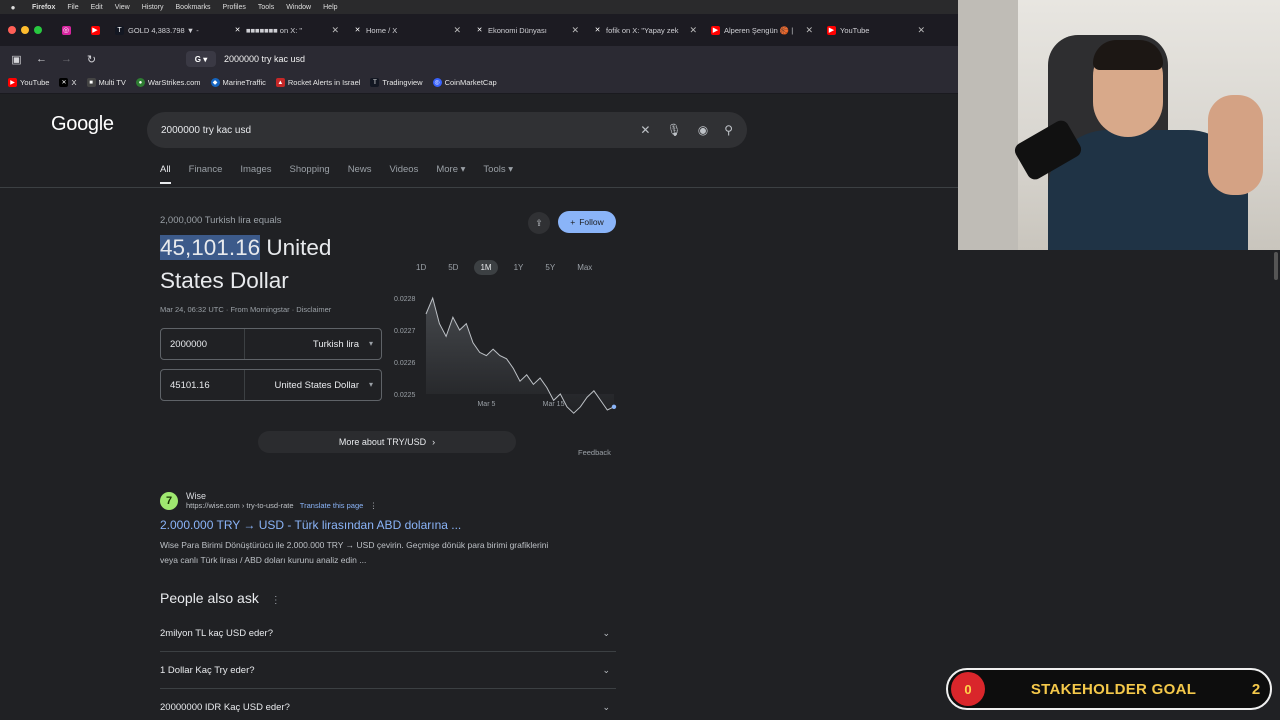 The height and width of the screenshot is (720, 1280). Describe the element at coordinates (360, 174) in the screenshot. I see `tab-news: News` at that location.